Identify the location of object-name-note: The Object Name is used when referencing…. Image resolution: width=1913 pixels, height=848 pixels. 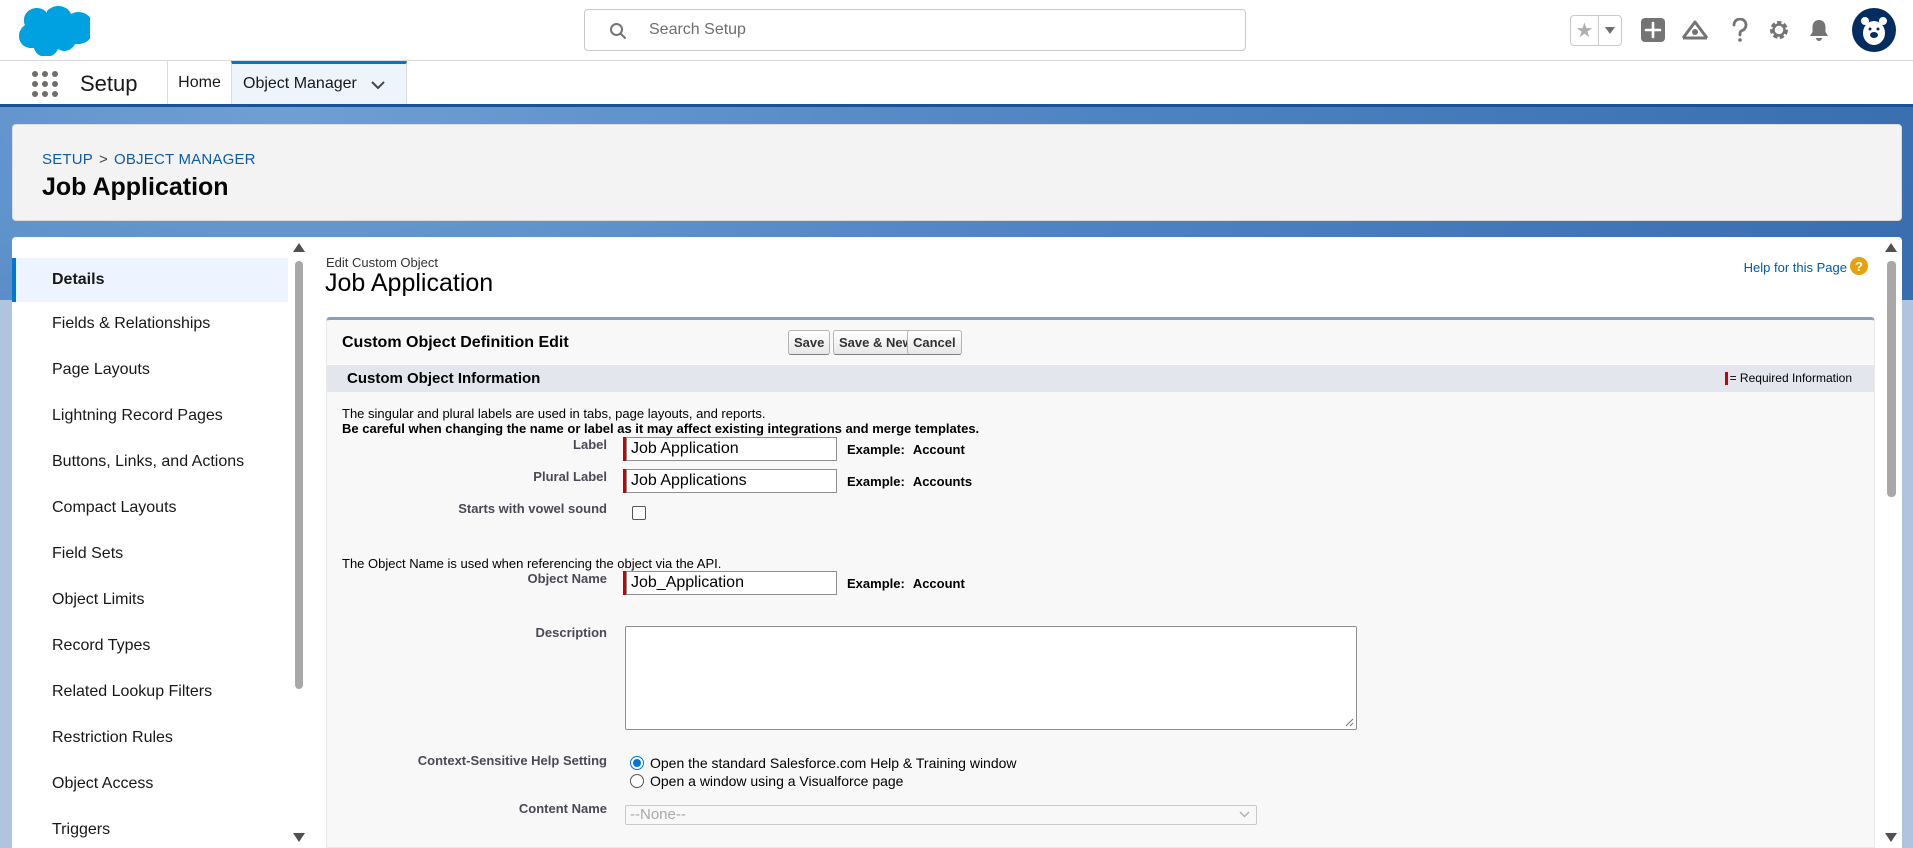
(532, 563).